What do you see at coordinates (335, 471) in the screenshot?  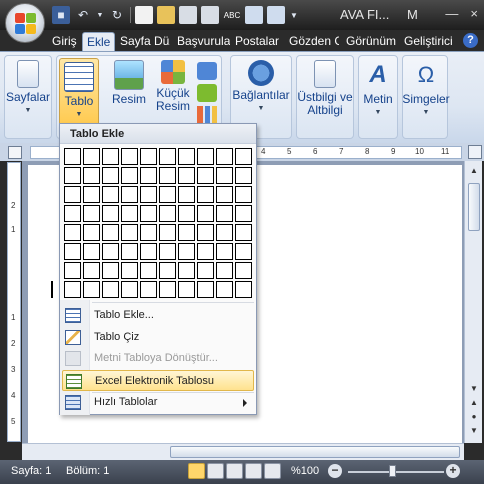 I see `zoom-out-icon: −` at bounding box center [335, 471].